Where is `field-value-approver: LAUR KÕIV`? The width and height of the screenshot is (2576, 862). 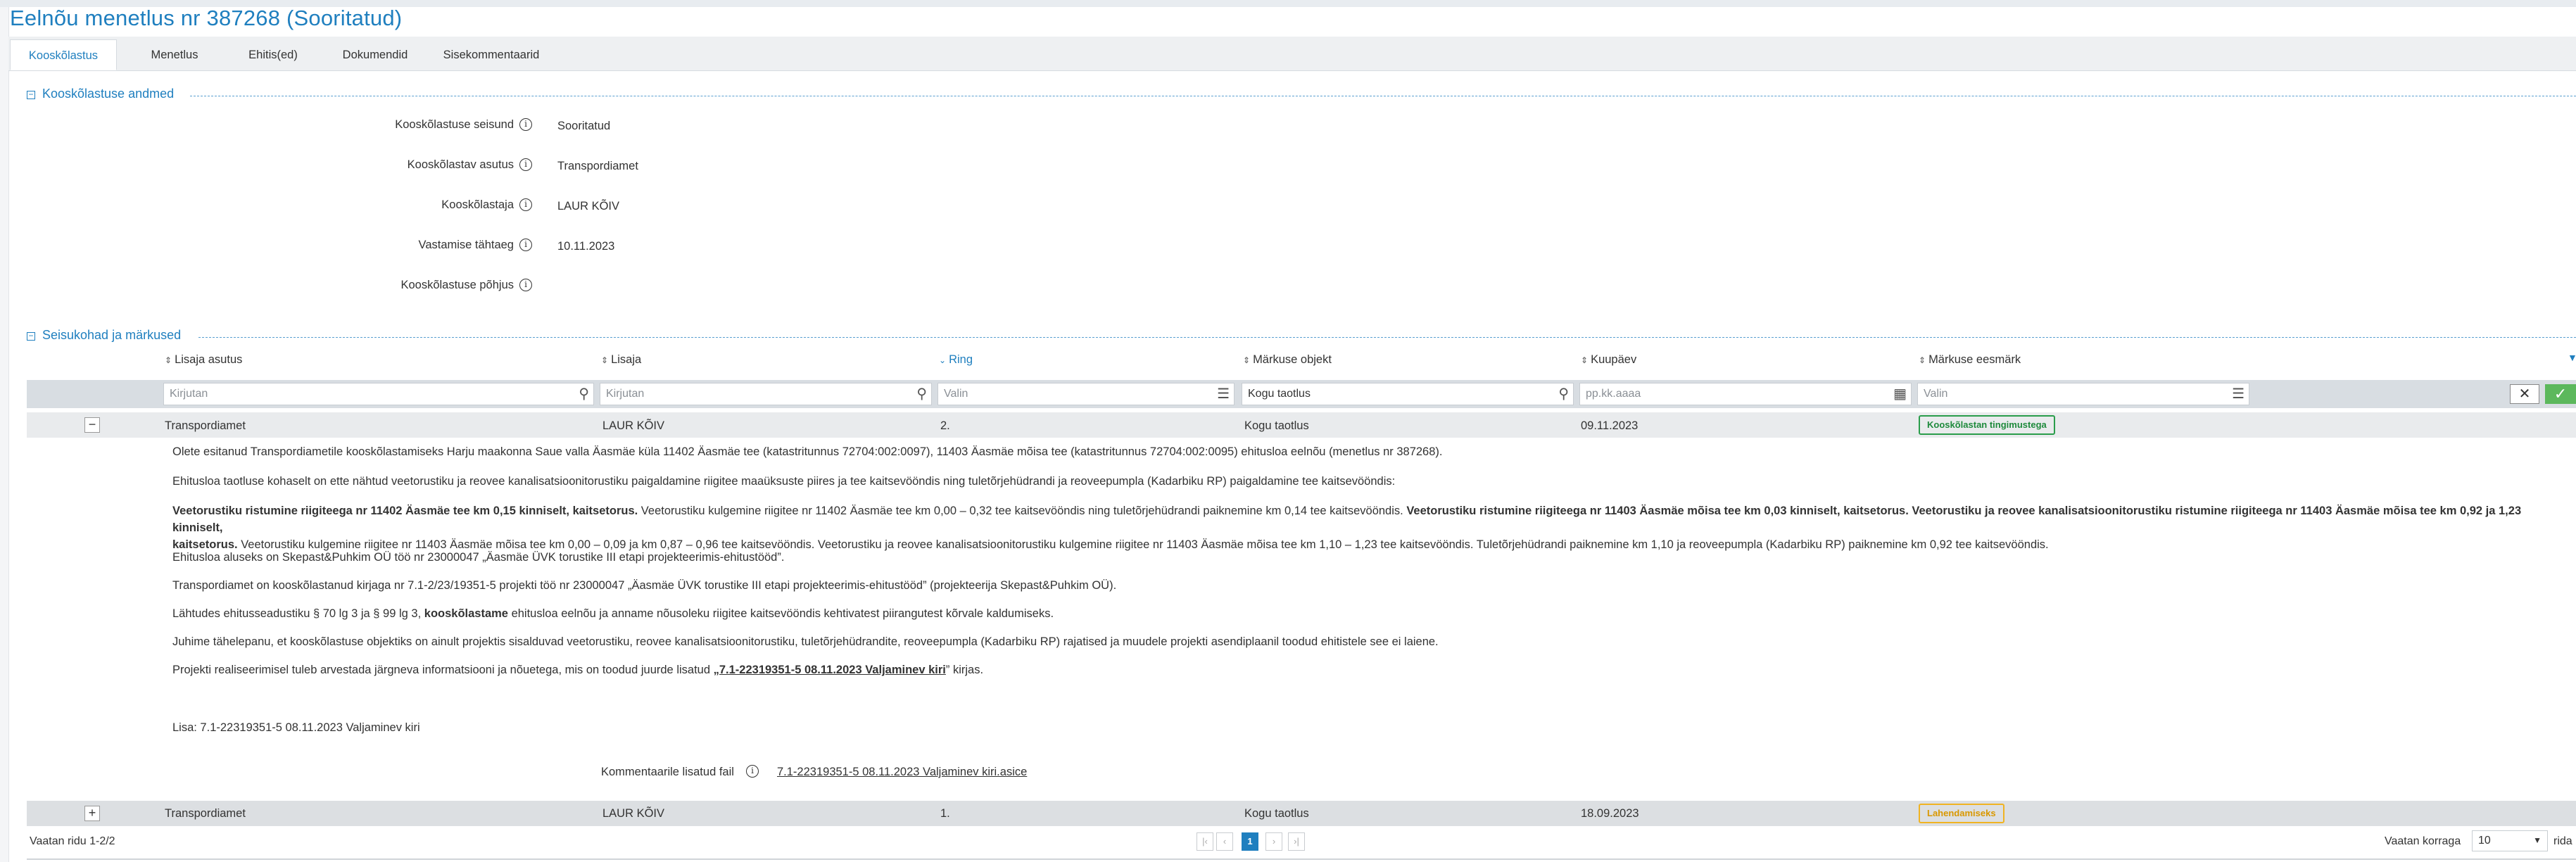
field-value-approver: LAUR KÕIV is located at coordinates (588, 207).